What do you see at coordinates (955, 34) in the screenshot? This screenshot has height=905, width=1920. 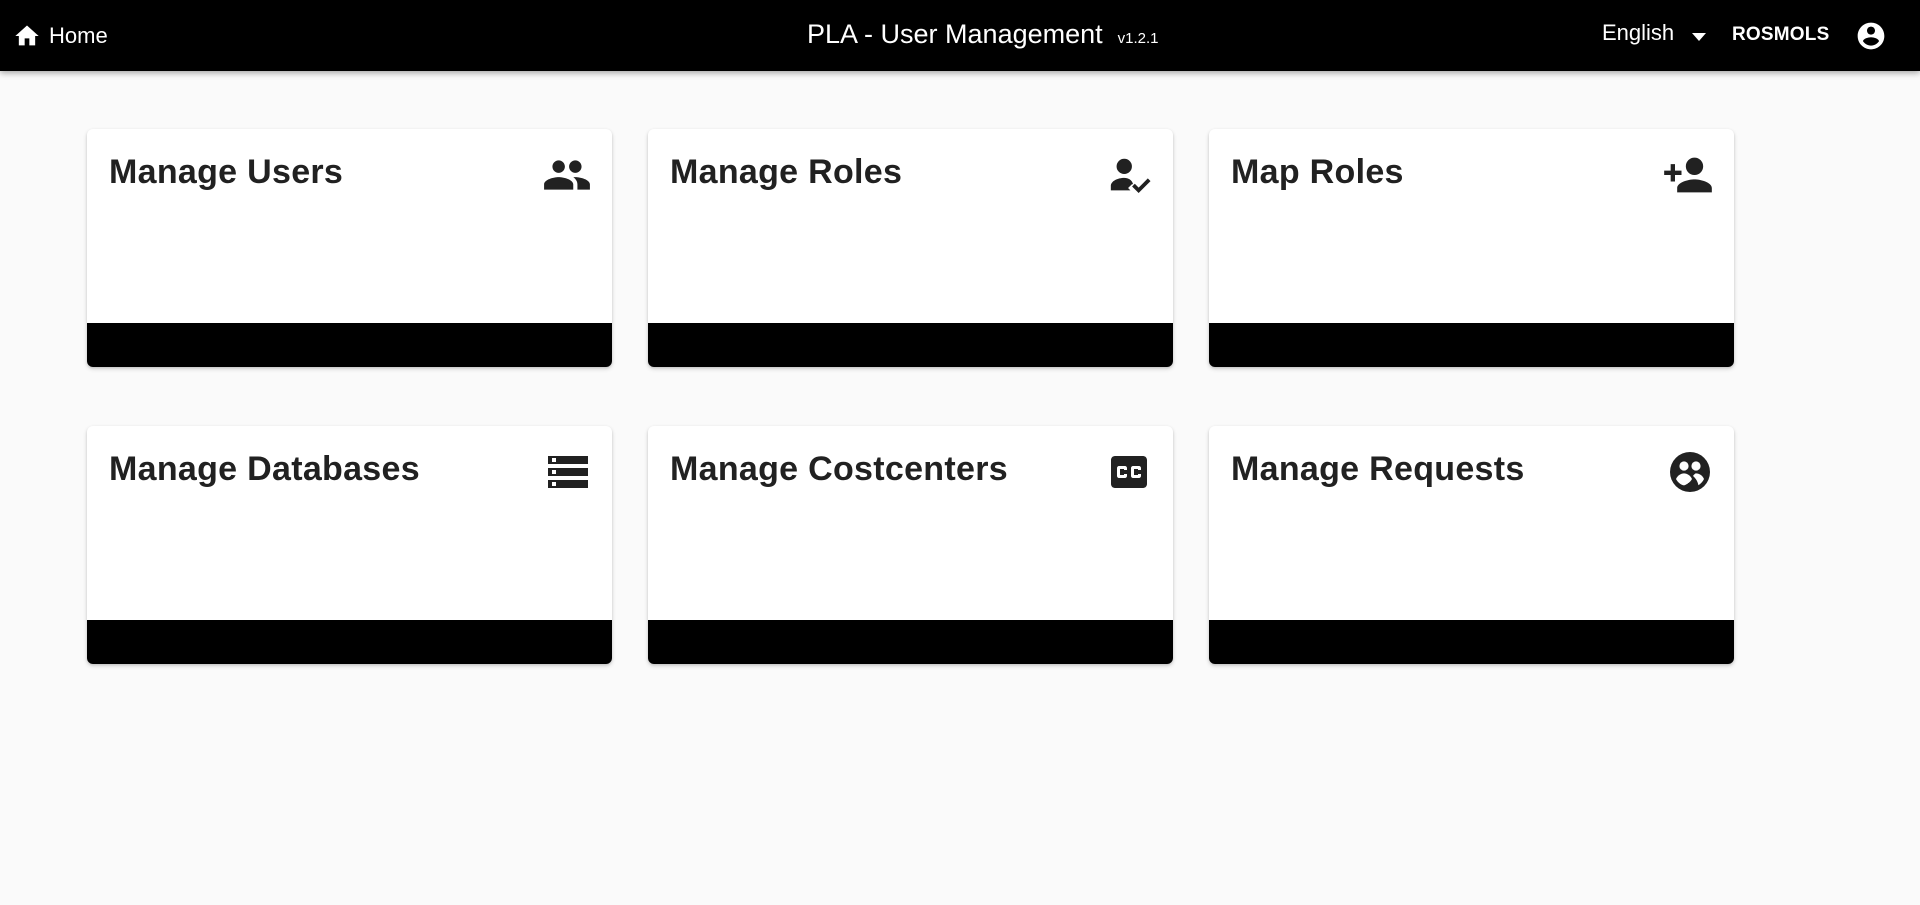 I see `page-title: PLA - User Management` at bounding box center [955, 34].